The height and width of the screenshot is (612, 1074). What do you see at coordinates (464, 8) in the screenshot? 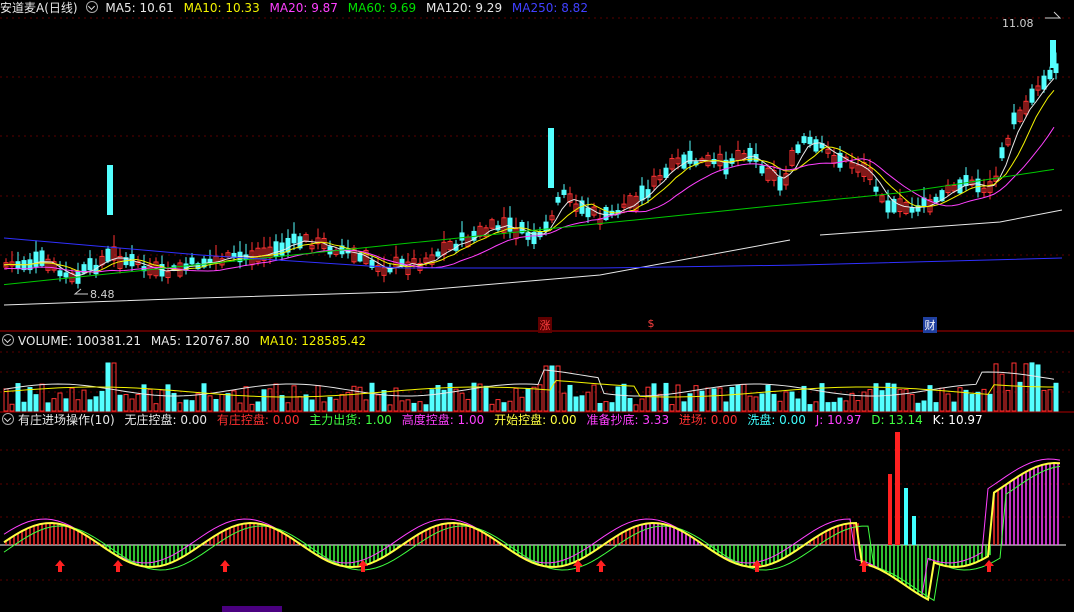
I see `ma120-label: MA120: 9.29` at bounding box center [464, 8].